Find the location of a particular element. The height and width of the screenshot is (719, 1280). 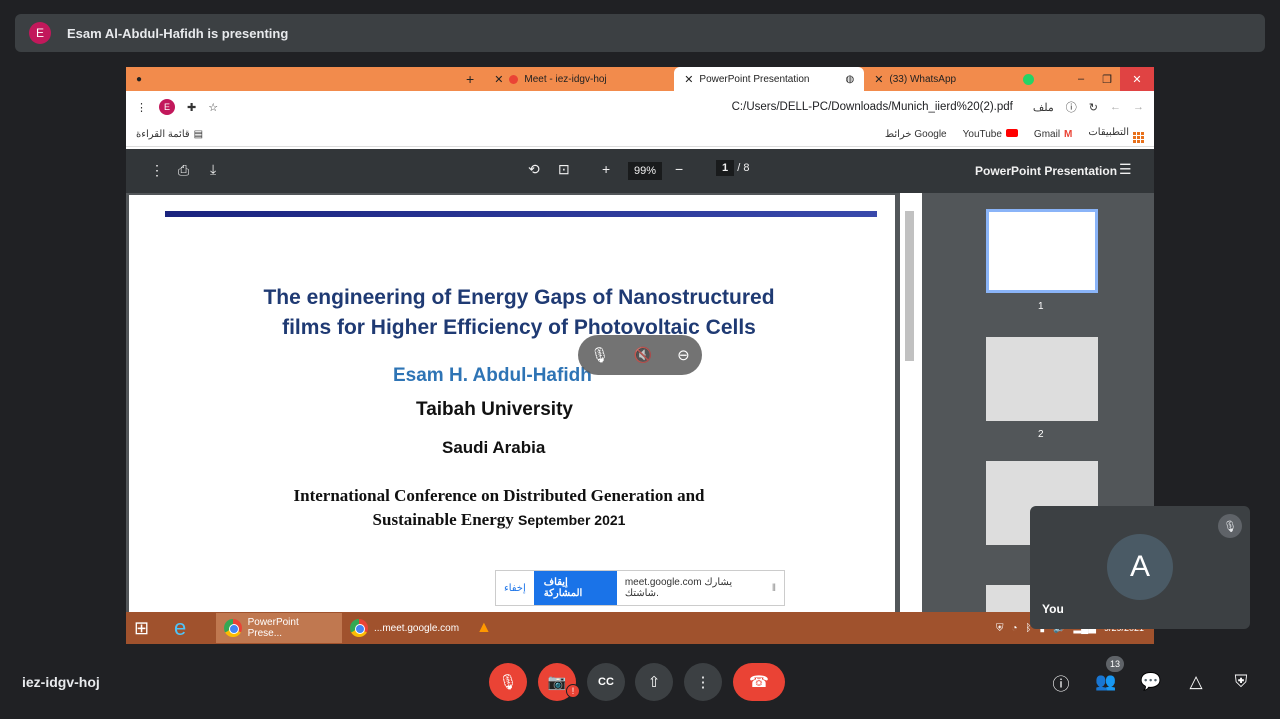

menu-icon: ⋮ is located at coordinates (141, 107).